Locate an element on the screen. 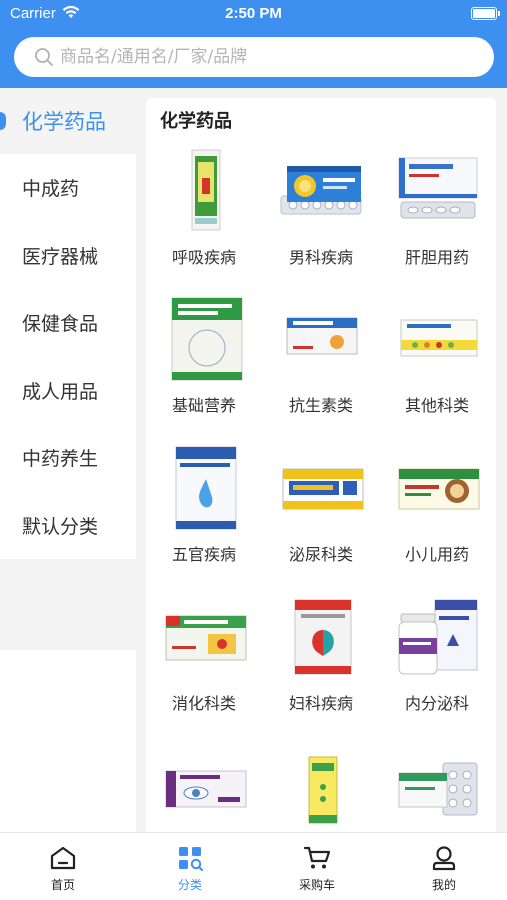 The height and width of the screenshot is (900, 507). tab-label: 采购车 is located at coordinates (316, 885).